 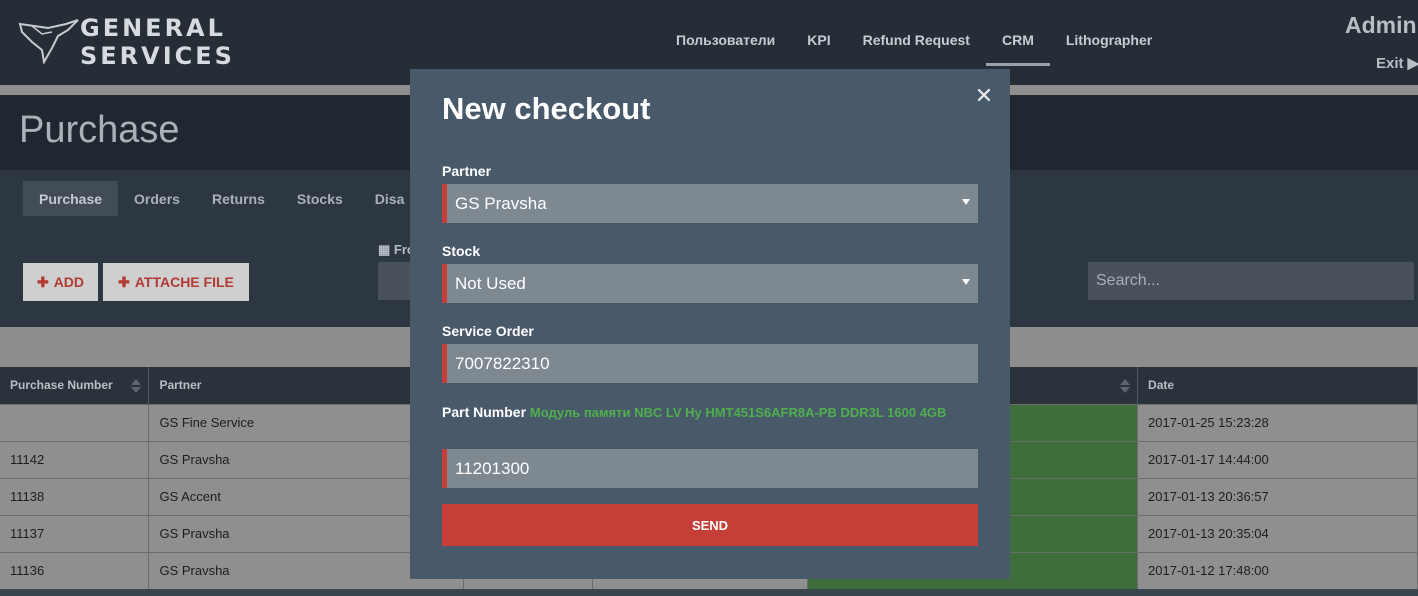 I want to click on page-title: Purchase, so click(x=99, y=130).